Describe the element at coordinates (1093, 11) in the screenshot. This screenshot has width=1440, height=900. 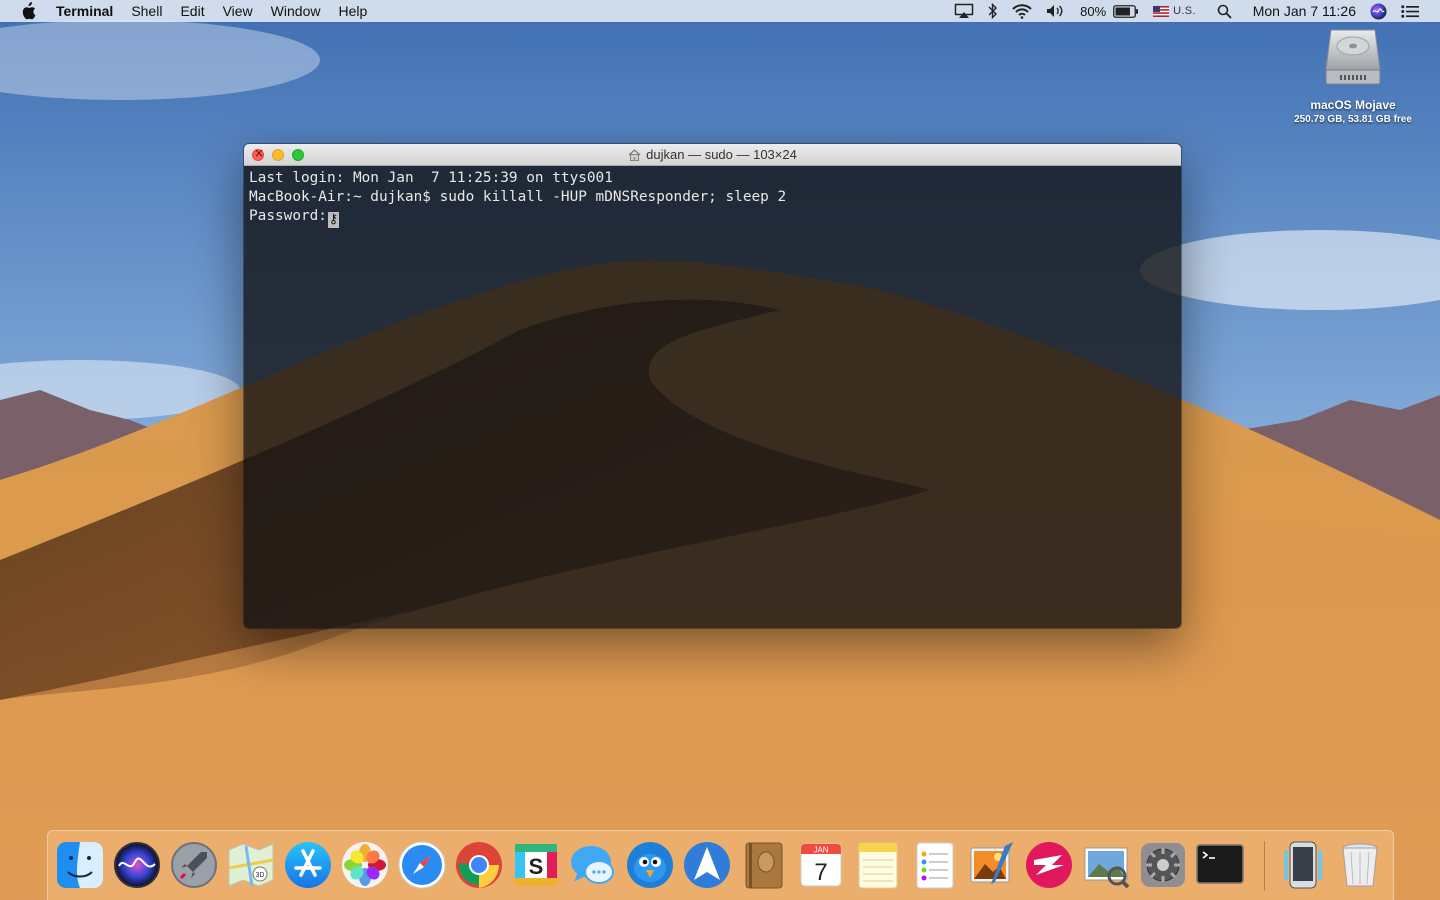
I see `battery-percent: 80%` at that location.